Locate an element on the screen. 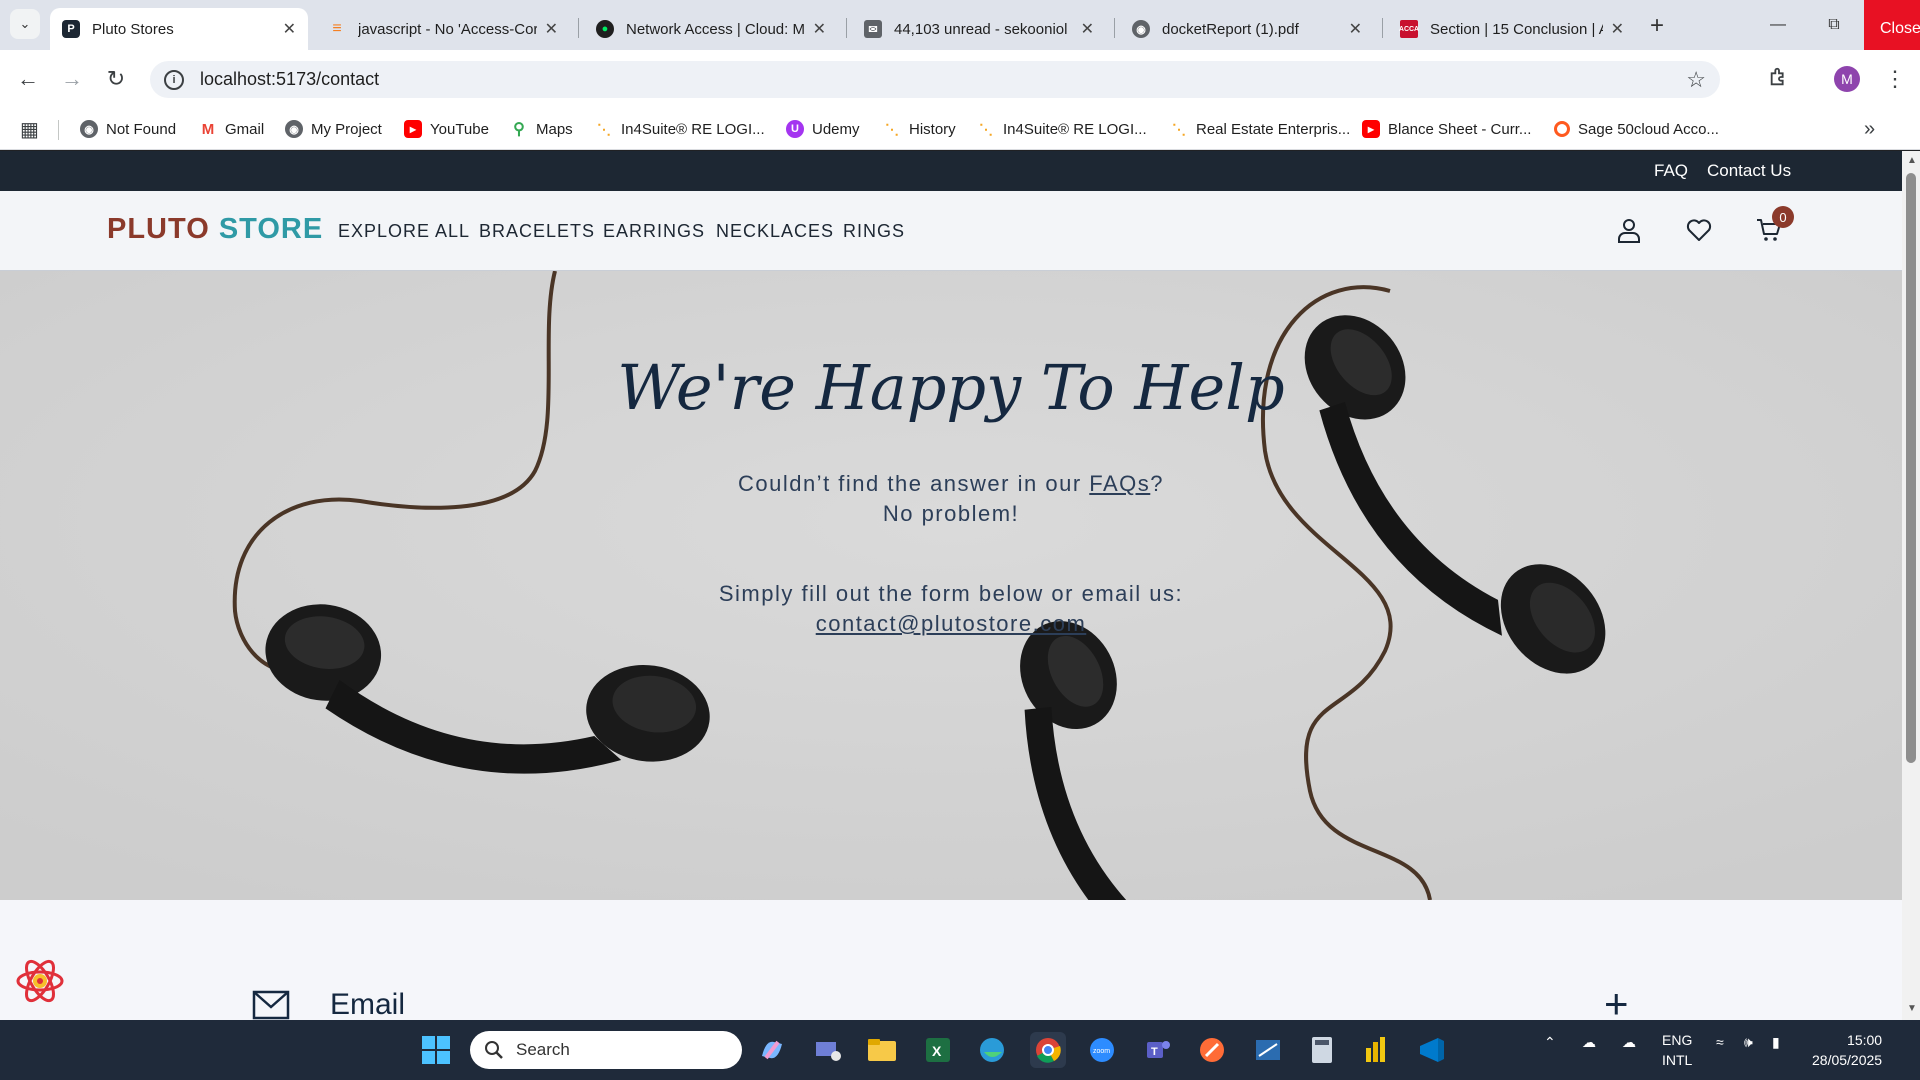 This screenshot has width=1920, height=1080. window-close-button: Close is located at coordinates (1892, 25).